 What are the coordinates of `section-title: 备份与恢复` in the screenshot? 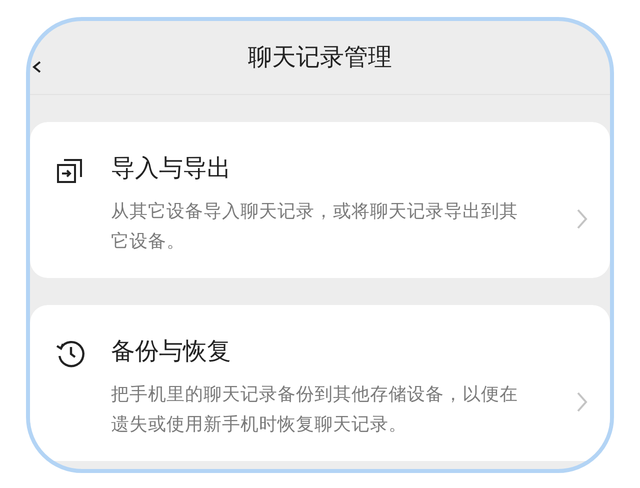 It's located at (171, 352).